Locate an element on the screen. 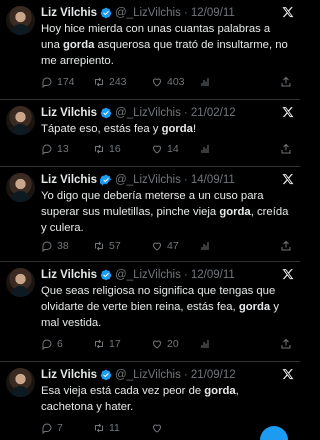  like-count: 403 is located at coordinates (176, 82).